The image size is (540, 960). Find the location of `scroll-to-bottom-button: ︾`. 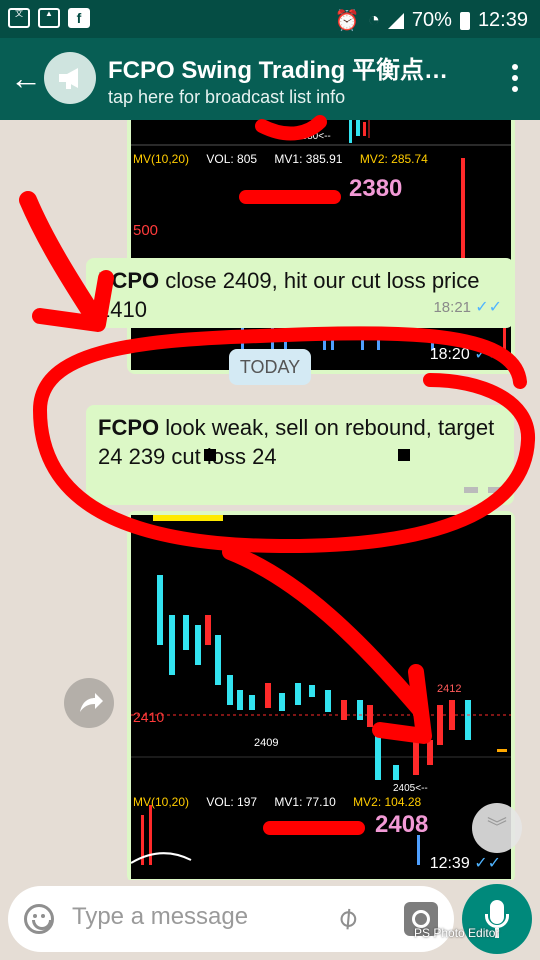

scroll-to-bottom-button: ︾ is located at coordinates (497, 828).